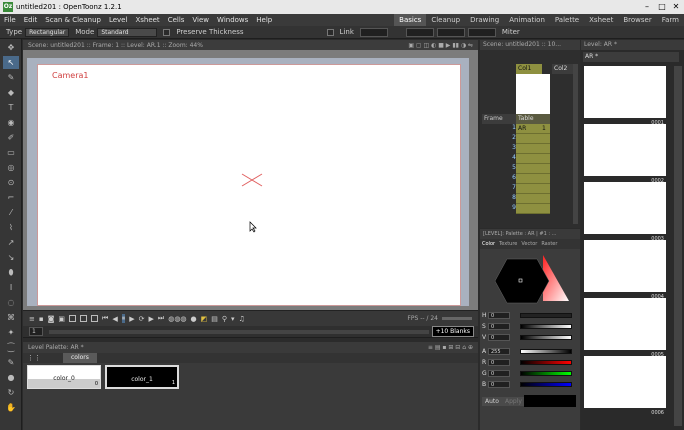  What do you see at coordinates (529, 69) in the screenshot?
I see `column-header-col1: Col1` at bounding box center [529, 69].